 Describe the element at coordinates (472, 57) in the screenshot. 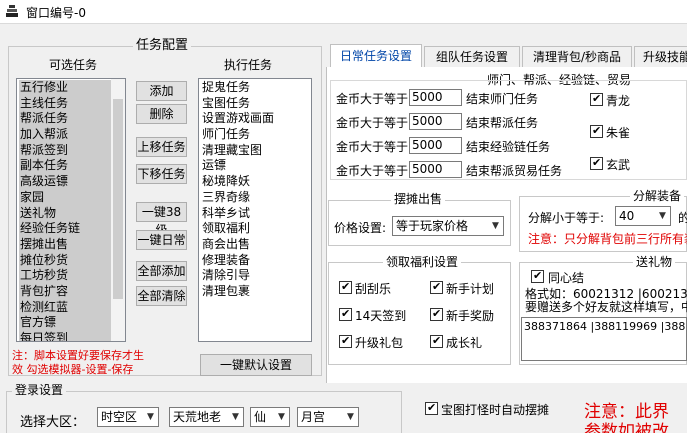

I see `tab-team-settings: 组队任务设置` at that location.